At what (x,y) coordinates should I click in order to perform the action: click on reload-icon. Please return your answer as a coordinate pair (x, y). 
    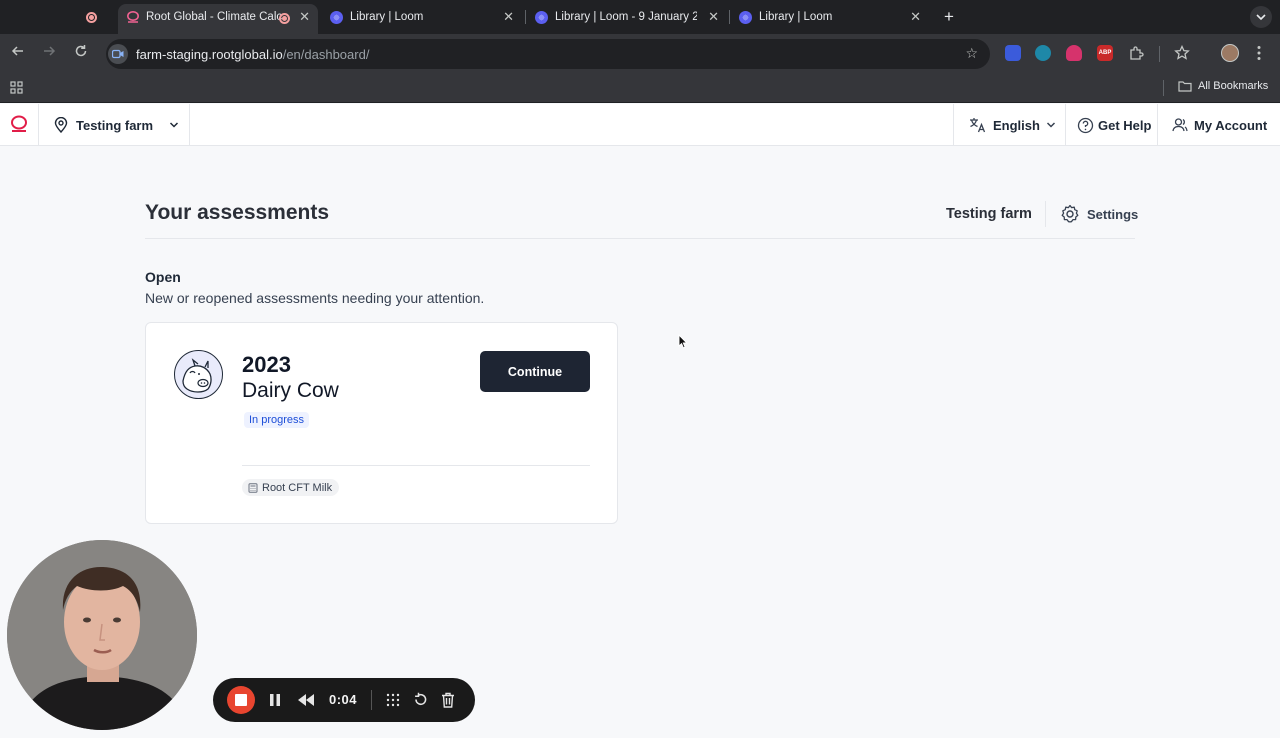
    Looking at the image, I should click on (81, 51).